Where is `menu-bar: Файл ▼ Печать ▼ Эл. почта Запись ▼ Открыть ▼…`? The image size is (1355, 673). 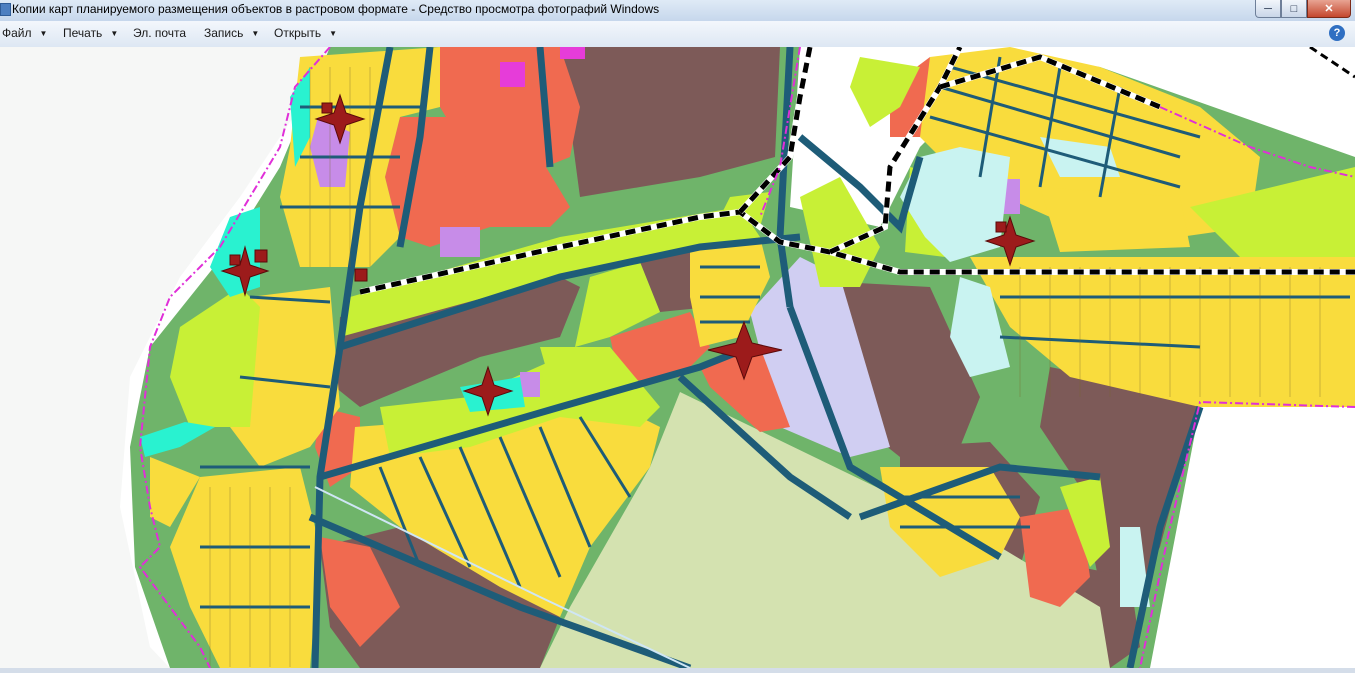
menu-bar: Файл ▼ Печать ▼ Эл. почта Запись ▼ Открыть ▼… is located at coordinates (677, 34).